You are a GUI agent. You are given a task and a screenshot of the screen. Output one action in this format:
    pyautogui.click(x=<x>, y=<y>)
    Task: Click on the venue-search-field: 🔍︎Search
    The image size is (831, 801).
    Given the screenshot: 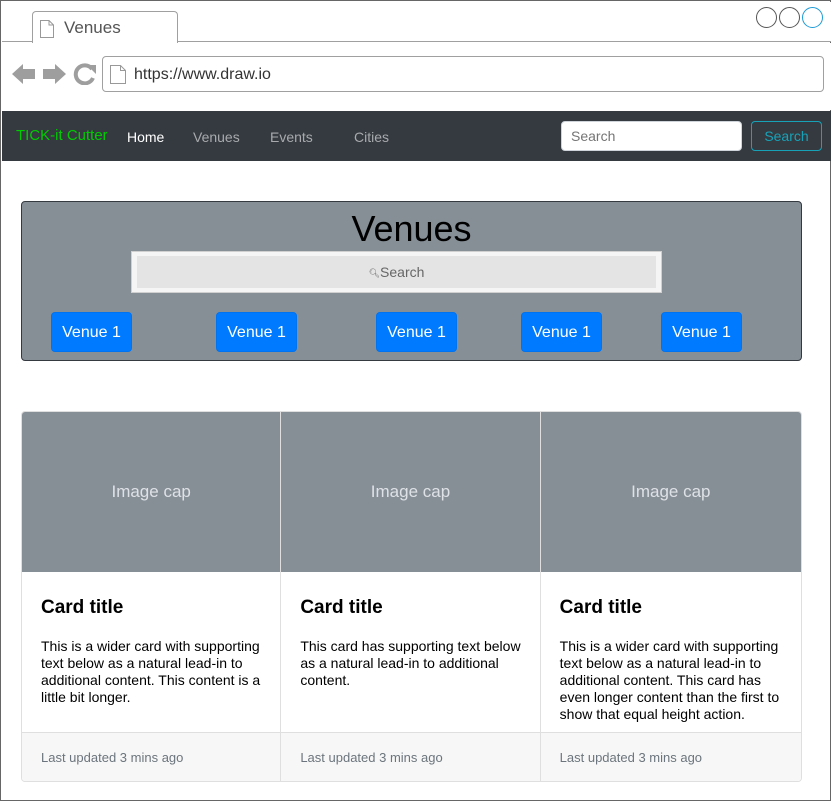 What is the action you would take?
    pyautogui.click(x=396, y=272)
    